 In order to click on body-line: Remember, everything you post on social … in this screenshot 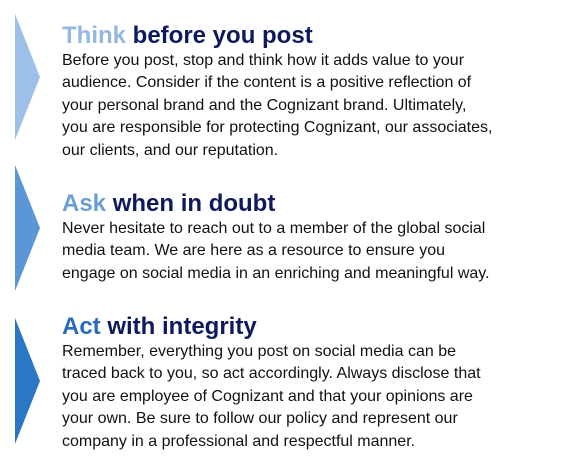, I will do `click(259, 351)`.